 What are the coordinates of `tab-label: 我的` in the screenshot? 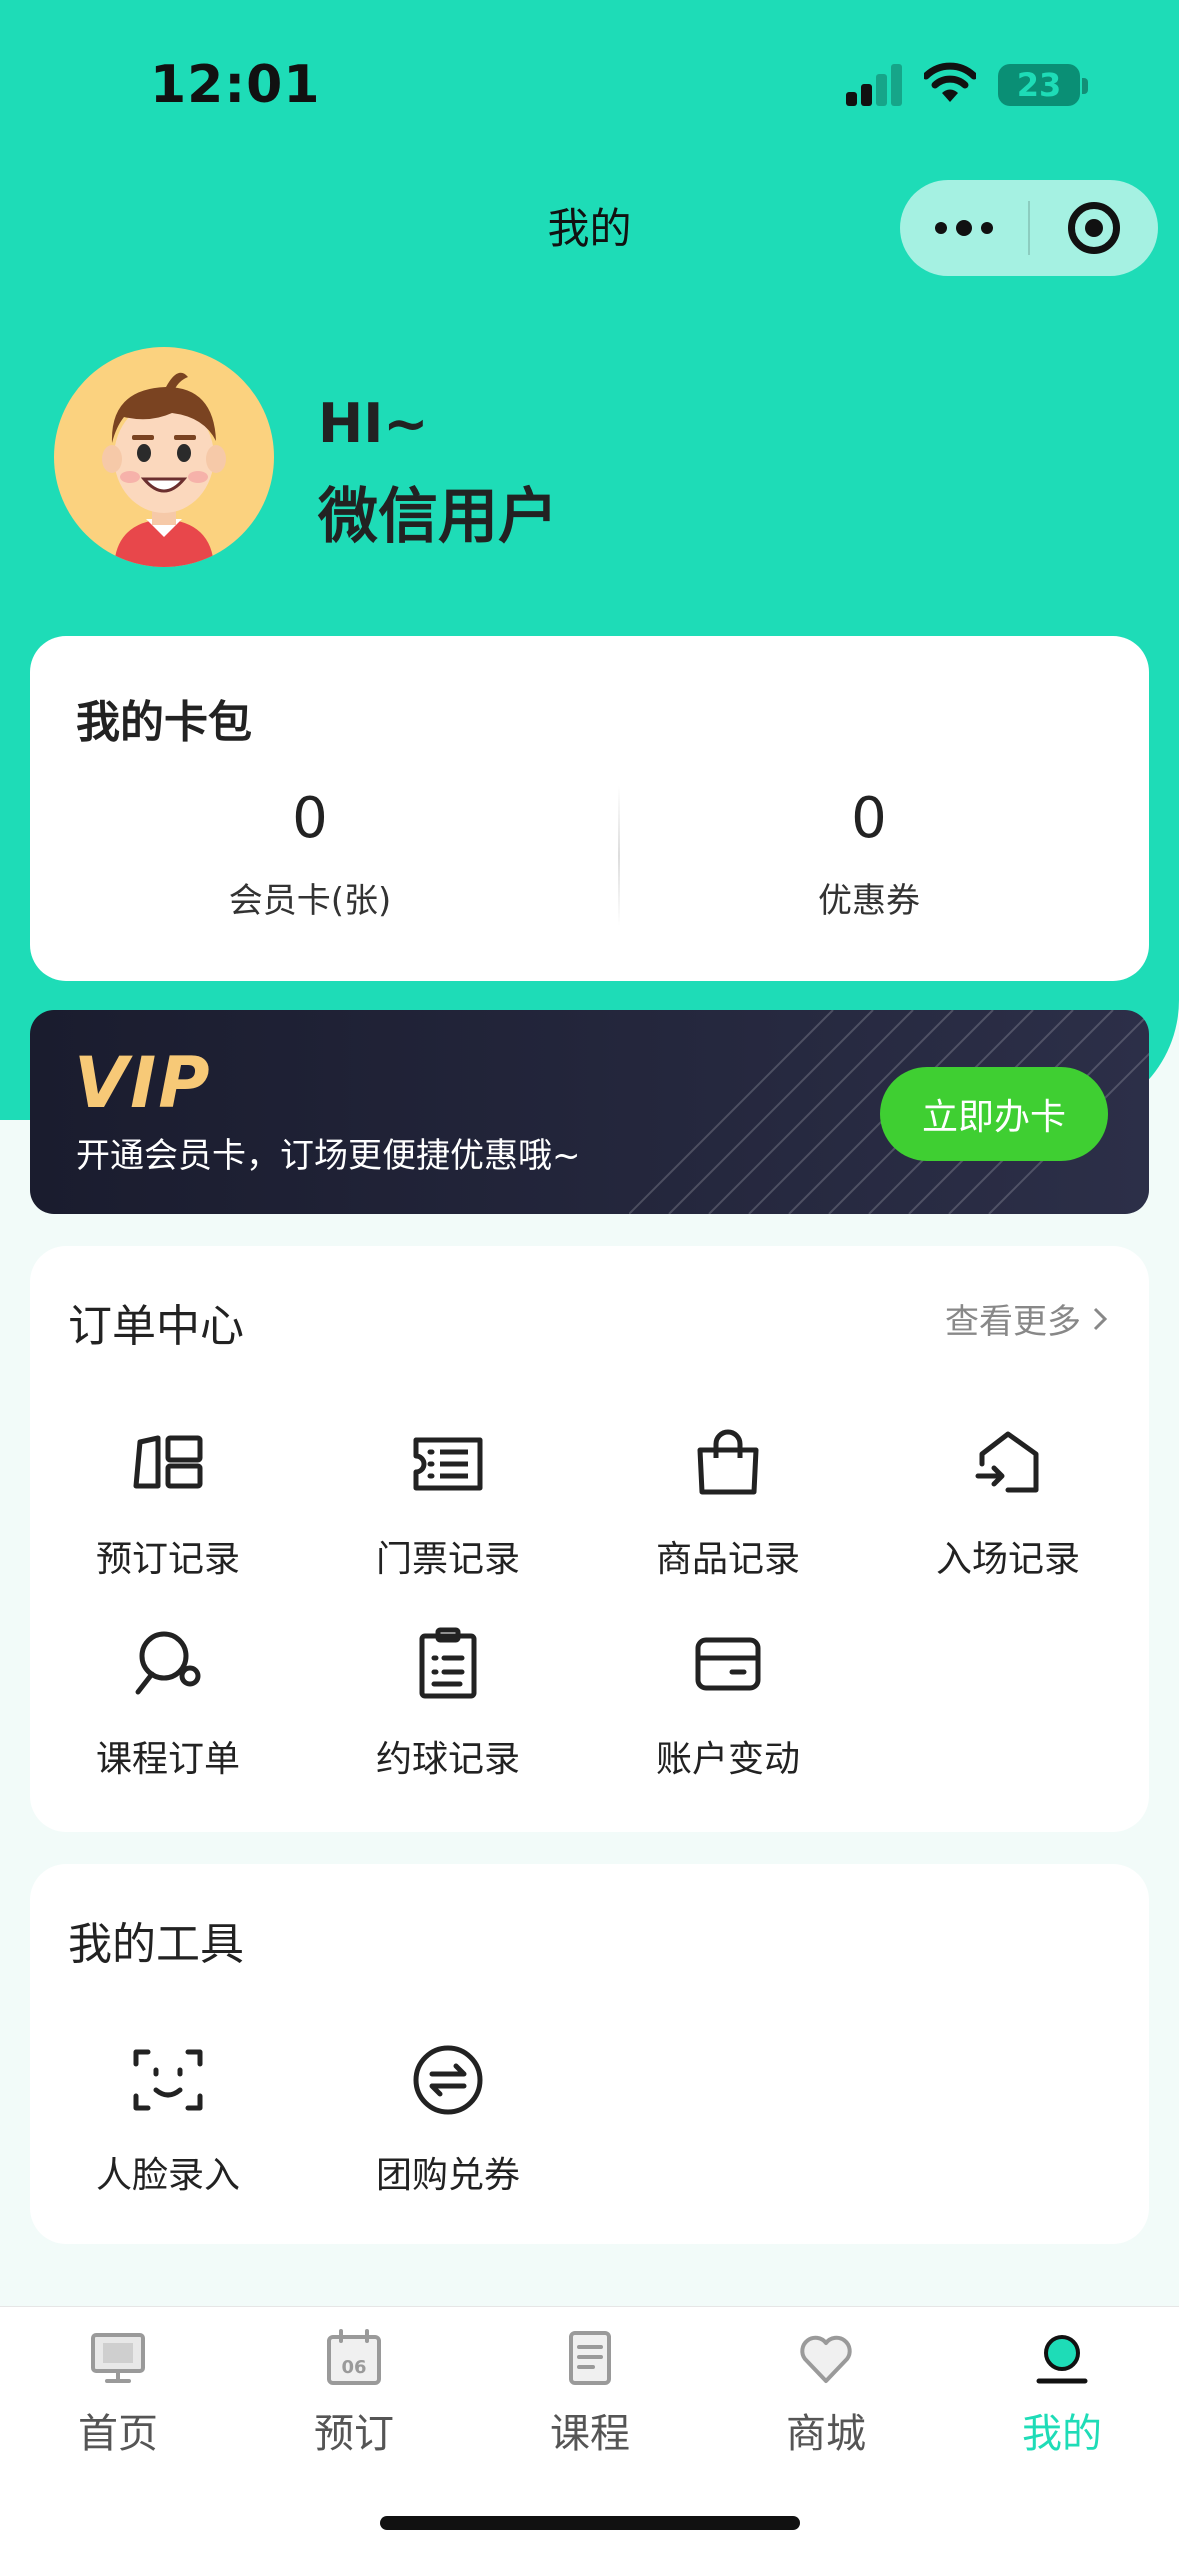 It's located at (1062, 2434).